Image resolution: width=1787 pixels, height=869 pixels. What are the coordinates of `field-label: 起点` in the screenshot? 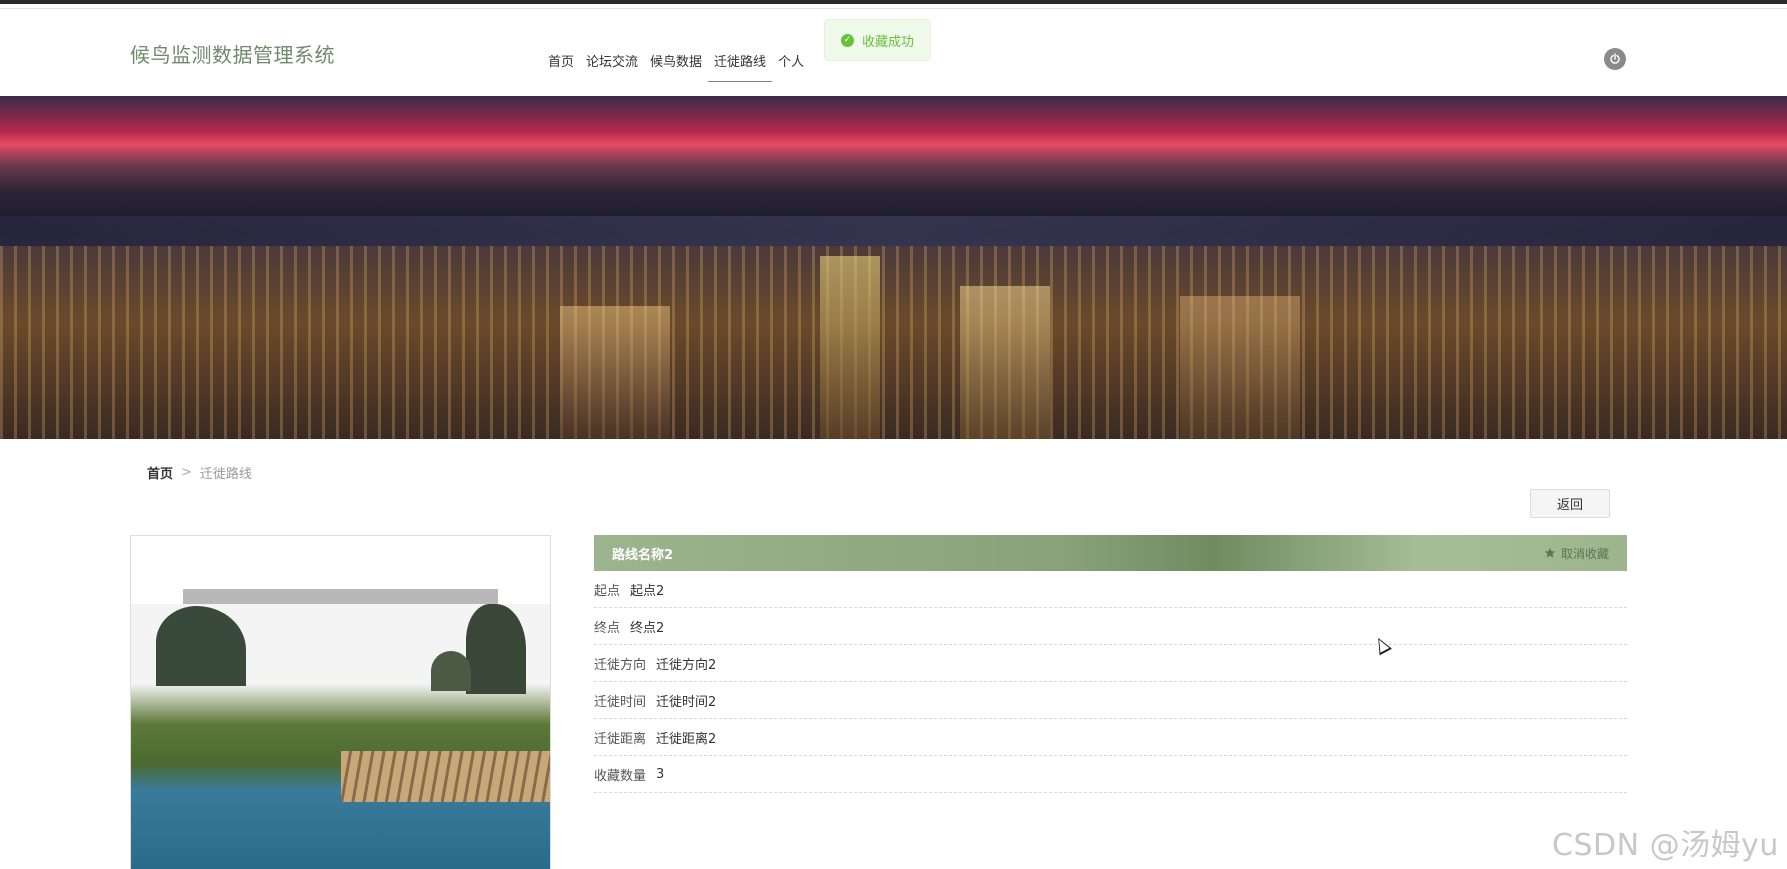 It's located at (607, 591).